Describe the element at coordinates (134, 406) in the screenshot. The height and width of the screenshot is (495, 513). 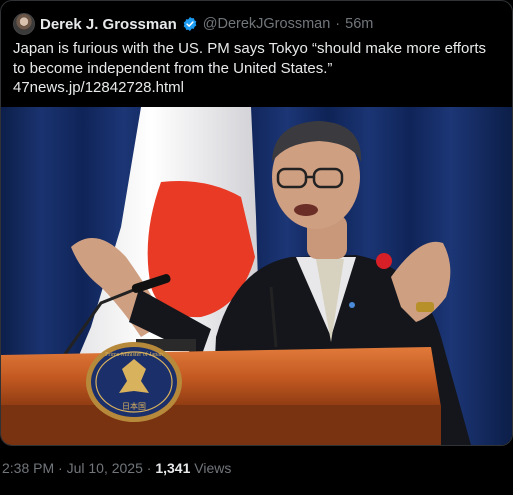
I see `seal-kanji-text: 日本国` at that location.